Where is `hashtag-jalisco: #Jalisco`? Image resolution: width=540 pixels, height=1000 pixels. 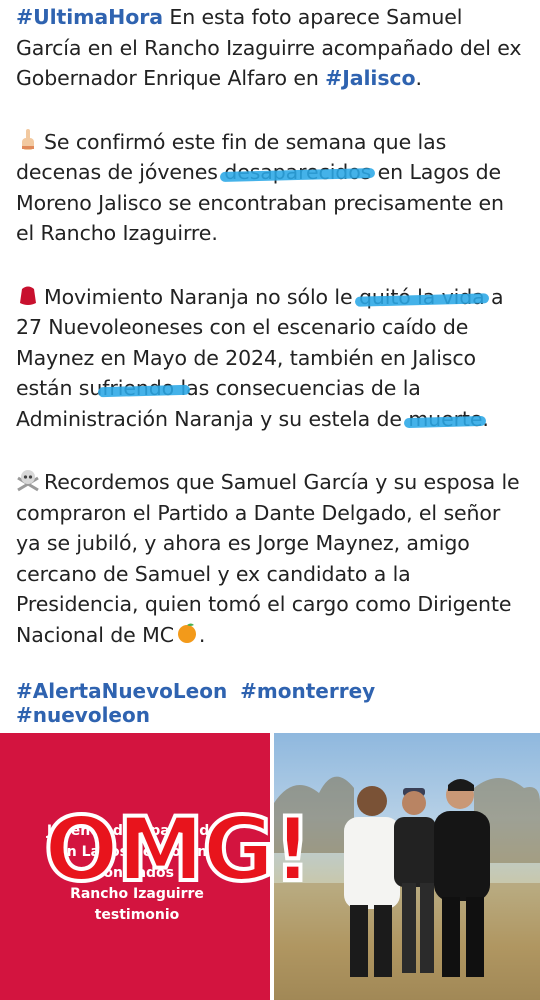 hashtag-jalisco: #Jalisco is located at coordinates (370, 78).